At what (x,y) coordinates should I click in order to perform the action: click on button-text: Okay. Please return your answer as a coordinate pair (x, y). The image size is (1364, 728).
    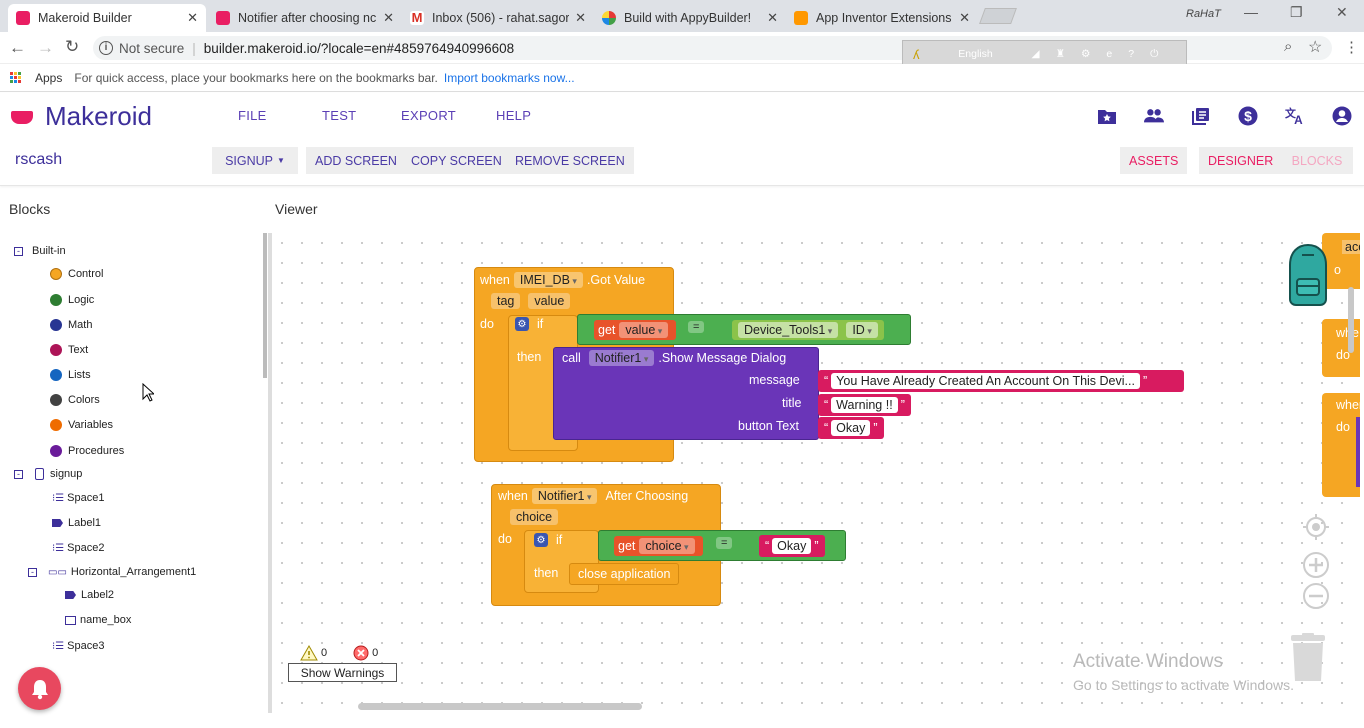
    Looking at the image, I should click on (851, 428).